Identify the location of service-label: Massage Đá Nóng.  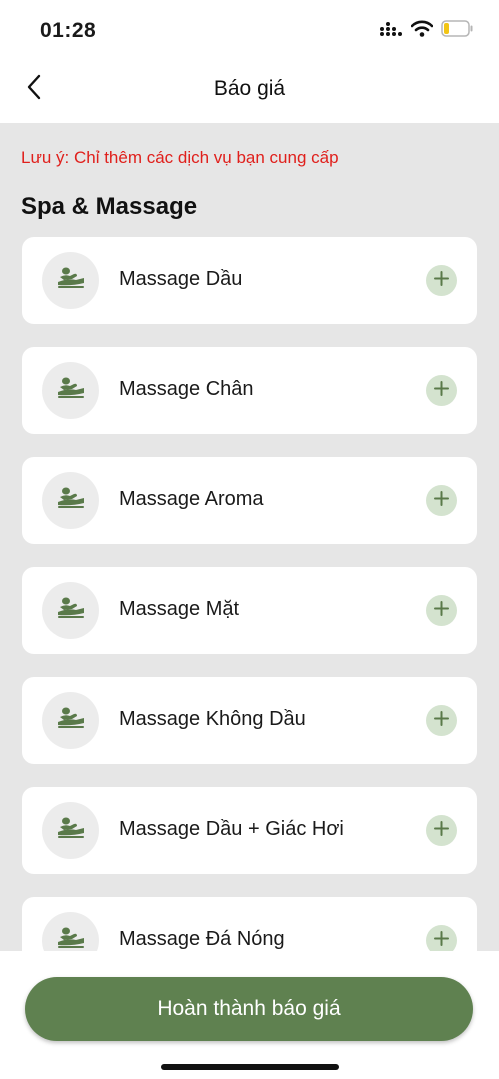
(202, 939).